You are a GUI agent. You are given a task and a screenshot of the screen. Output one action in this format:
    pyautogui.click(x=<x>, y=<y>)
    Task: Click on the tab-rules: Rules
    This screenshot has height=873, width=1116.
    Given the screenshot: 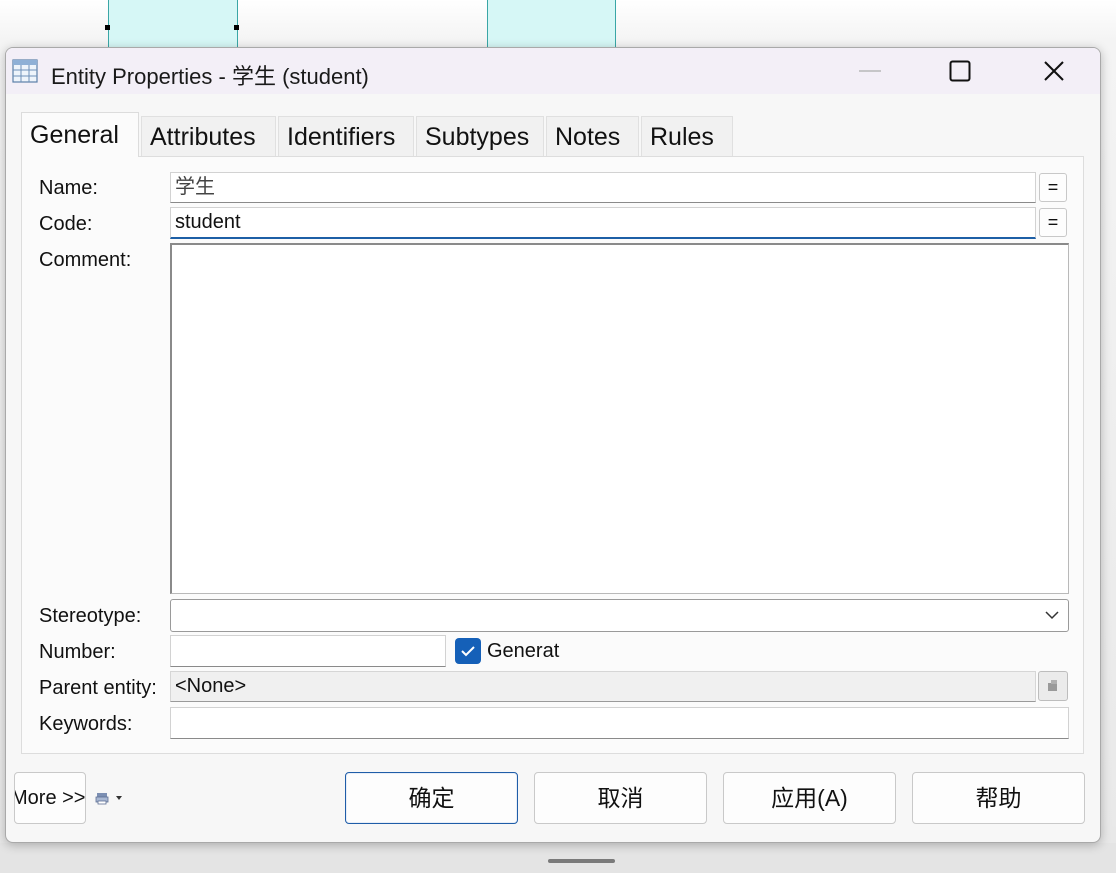 What is the action you would take?
    pyautogui.click(x=687, y=136)
    